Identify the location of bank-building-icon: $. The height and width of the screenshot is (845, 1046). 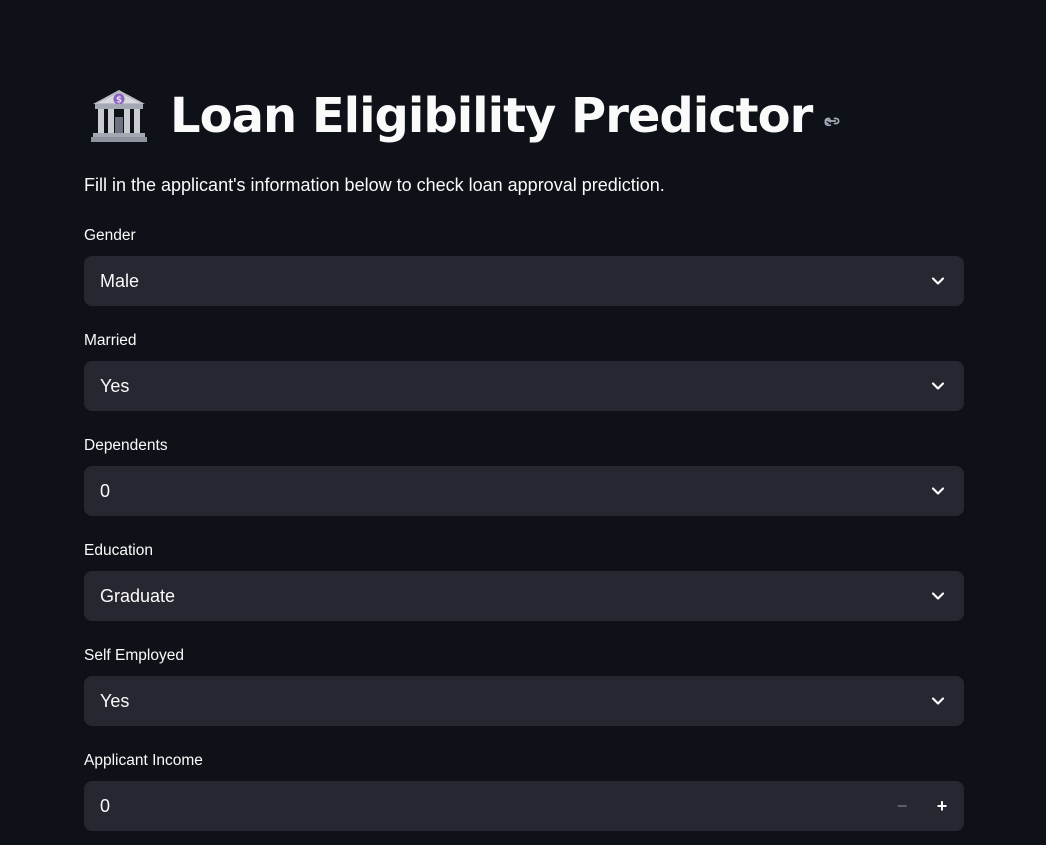
(119, 116).